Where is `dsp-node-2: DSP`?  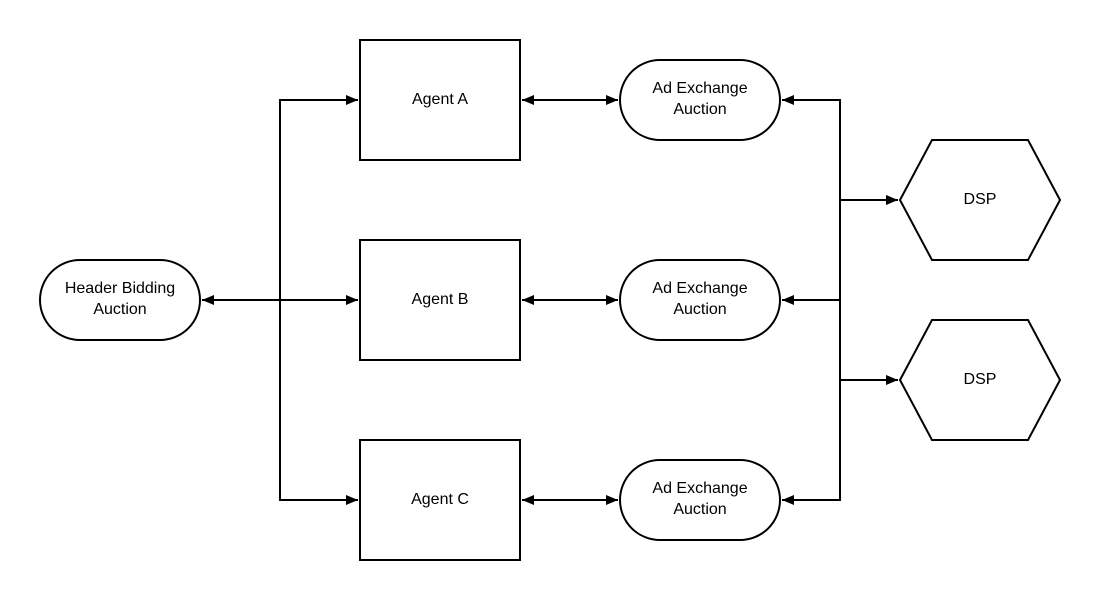 dsp-node-2: DSP is located at coordinates (980, 380).